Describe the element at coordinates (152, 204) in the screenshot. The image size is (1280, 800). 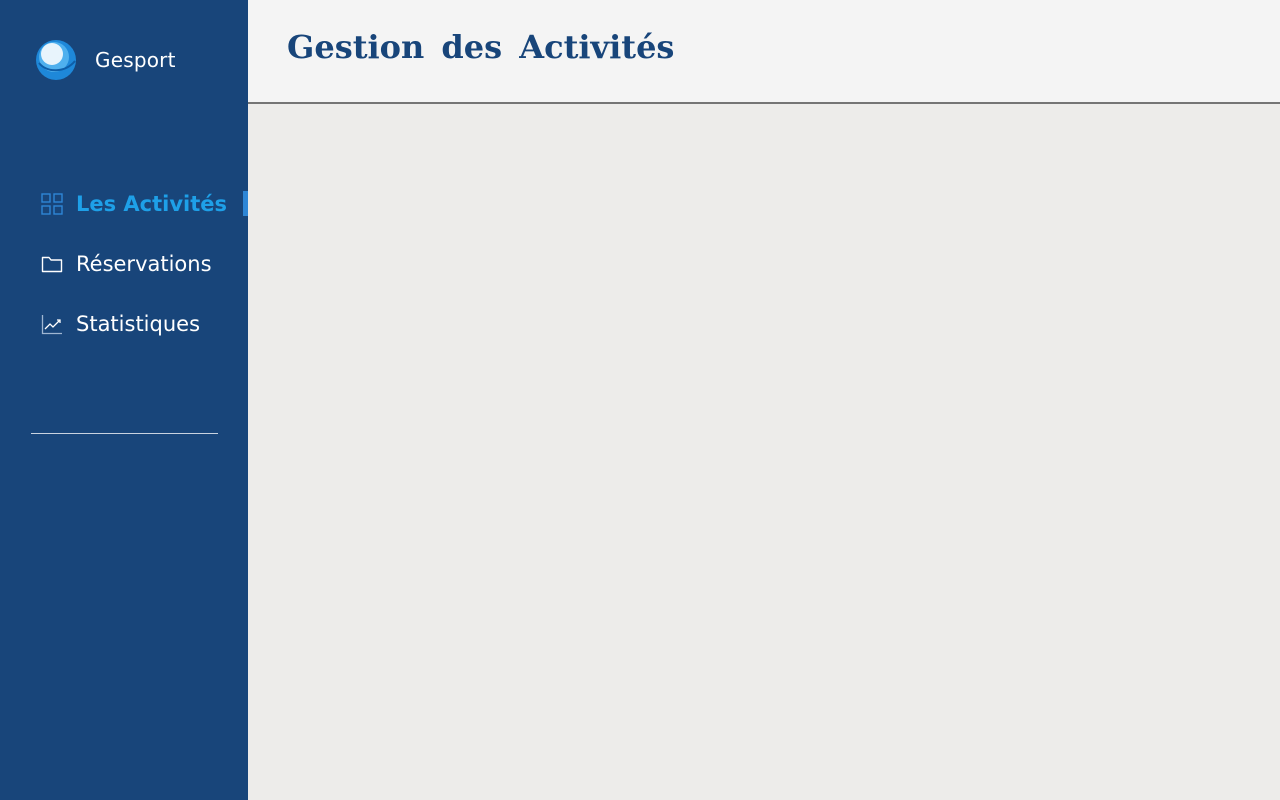
I see `sidebar-item-label: Les Activités` at that location.